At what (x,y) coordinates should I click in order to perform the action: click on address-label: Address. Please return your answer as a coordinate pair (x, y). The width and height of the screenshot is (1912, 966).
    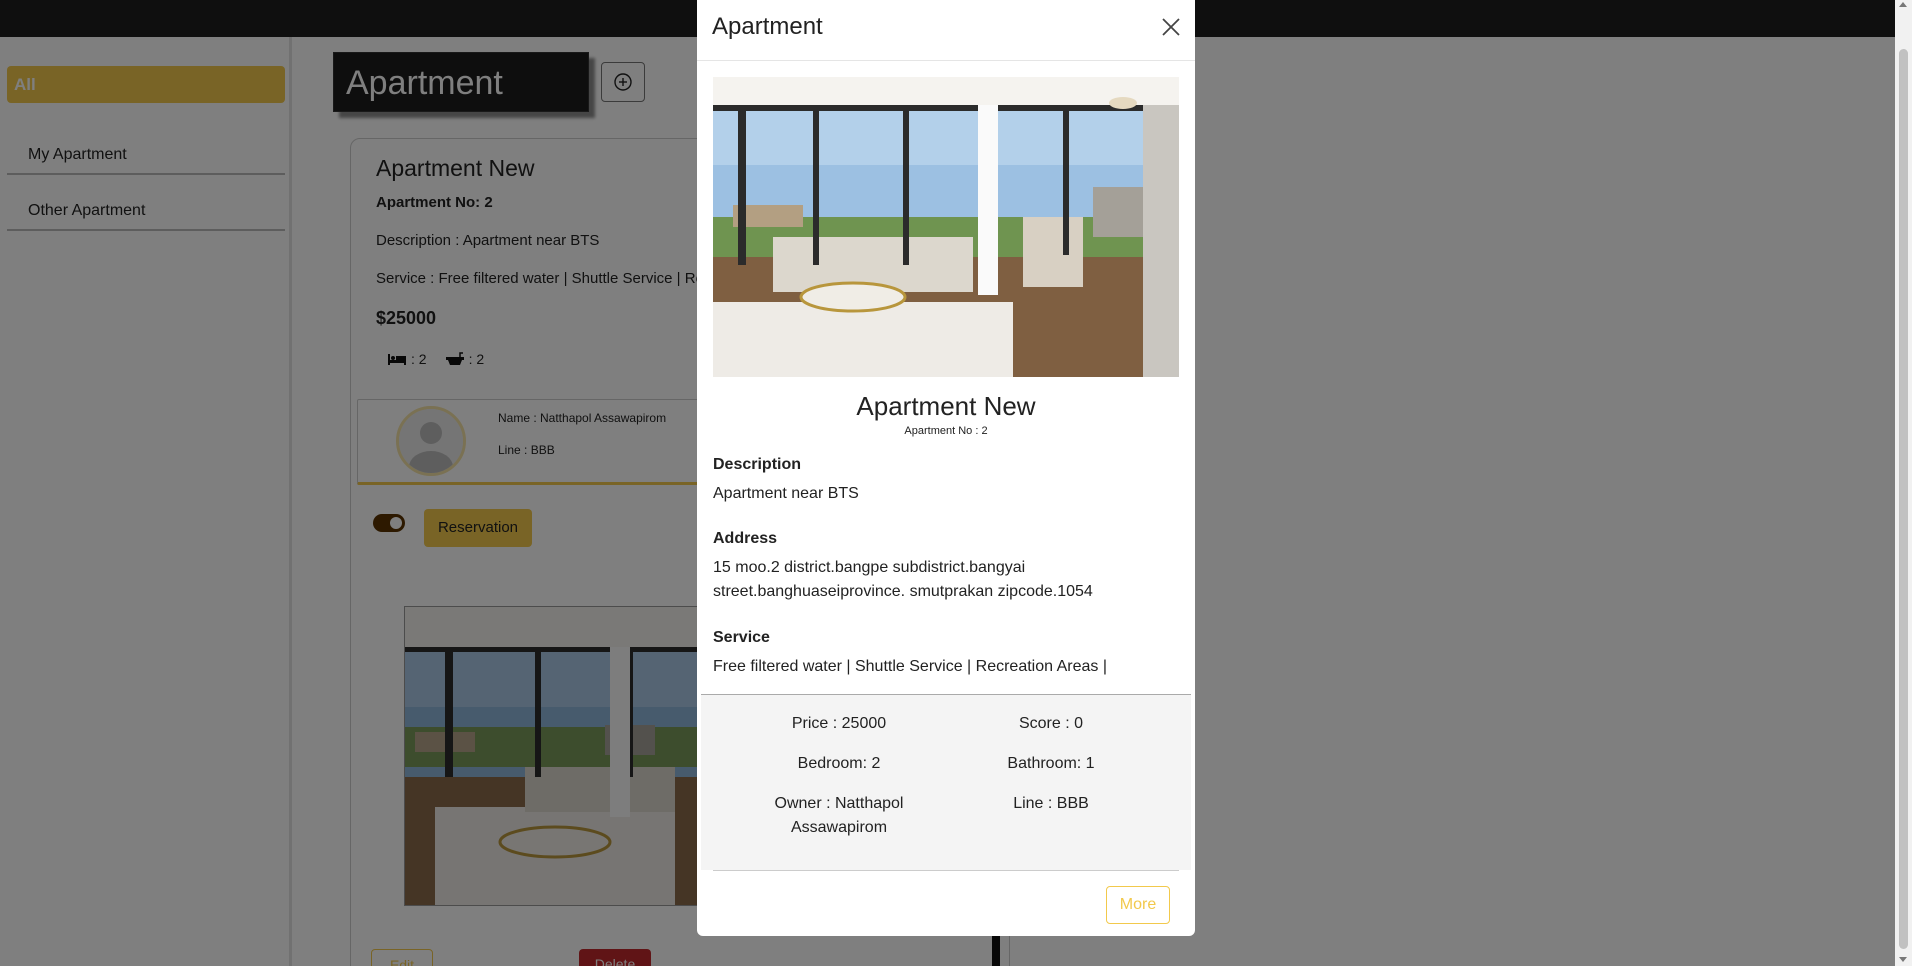
    Looking at the image, I should click on (745, 538).